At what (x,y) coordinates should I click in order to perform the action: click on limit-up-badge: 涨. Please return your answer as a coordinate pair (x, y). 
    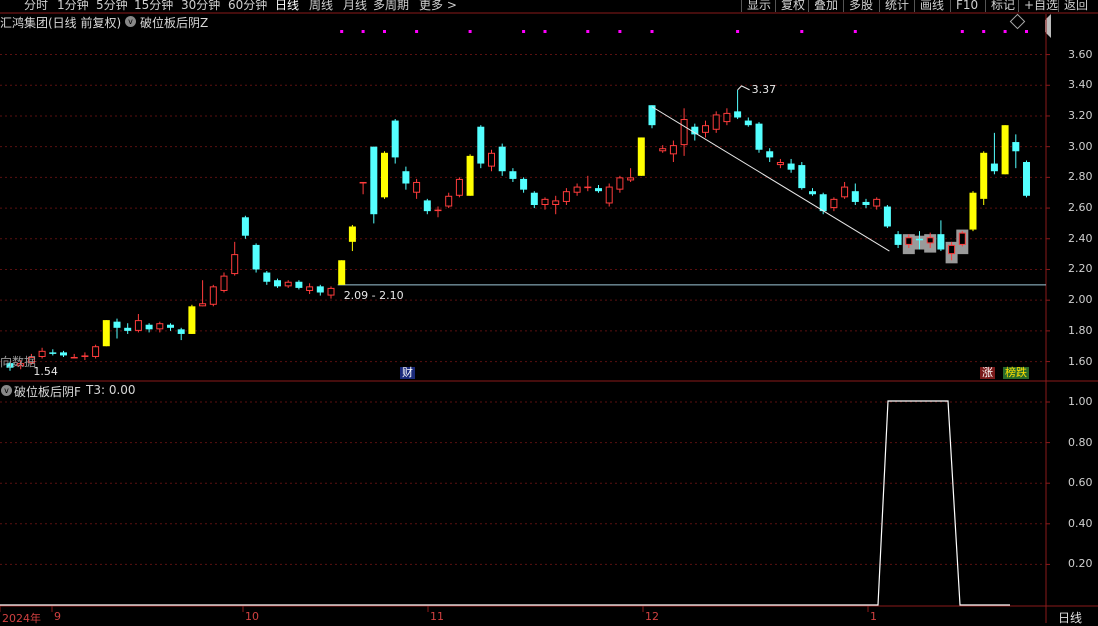
    Looking at the image, I should click on (987, 373).